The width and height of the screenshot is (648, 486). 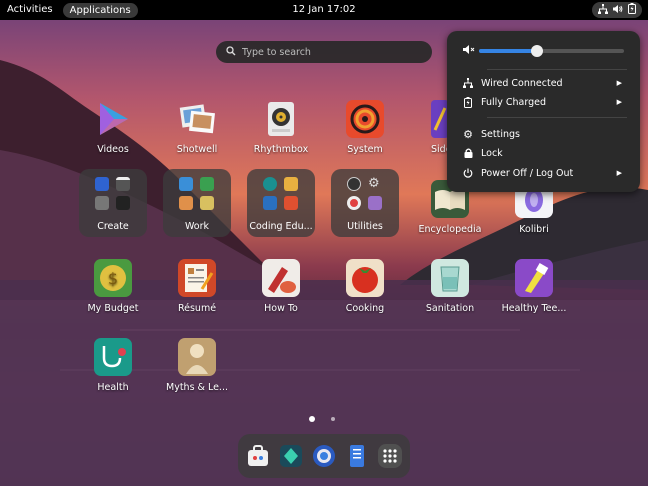 I want to click on page-dot-active, so click(x=312, y=419).